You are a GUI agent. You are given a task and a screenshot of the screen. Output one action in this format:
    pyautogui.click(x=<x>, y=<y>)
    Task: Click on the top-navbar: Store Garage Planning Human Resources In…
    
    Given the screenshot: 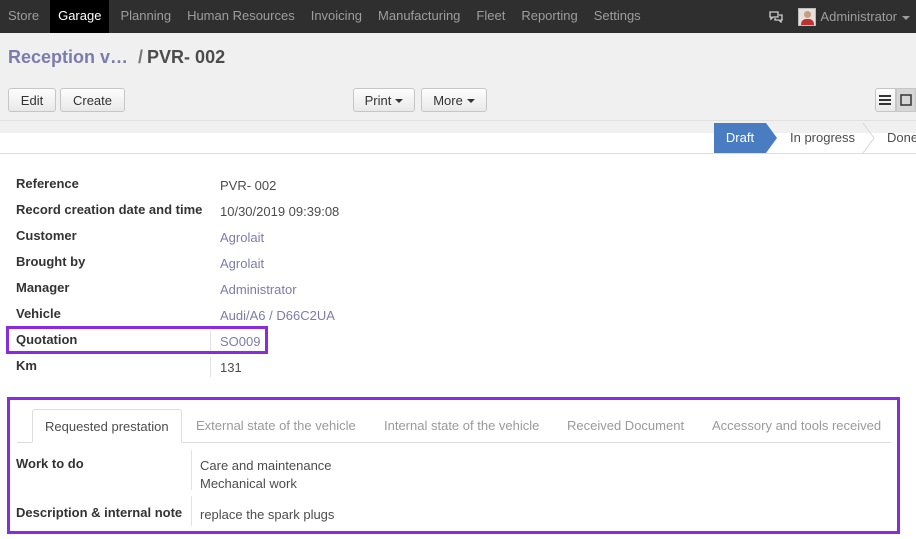 What is the action you would take?
    pyautogui.click(x=458, y=16)
    